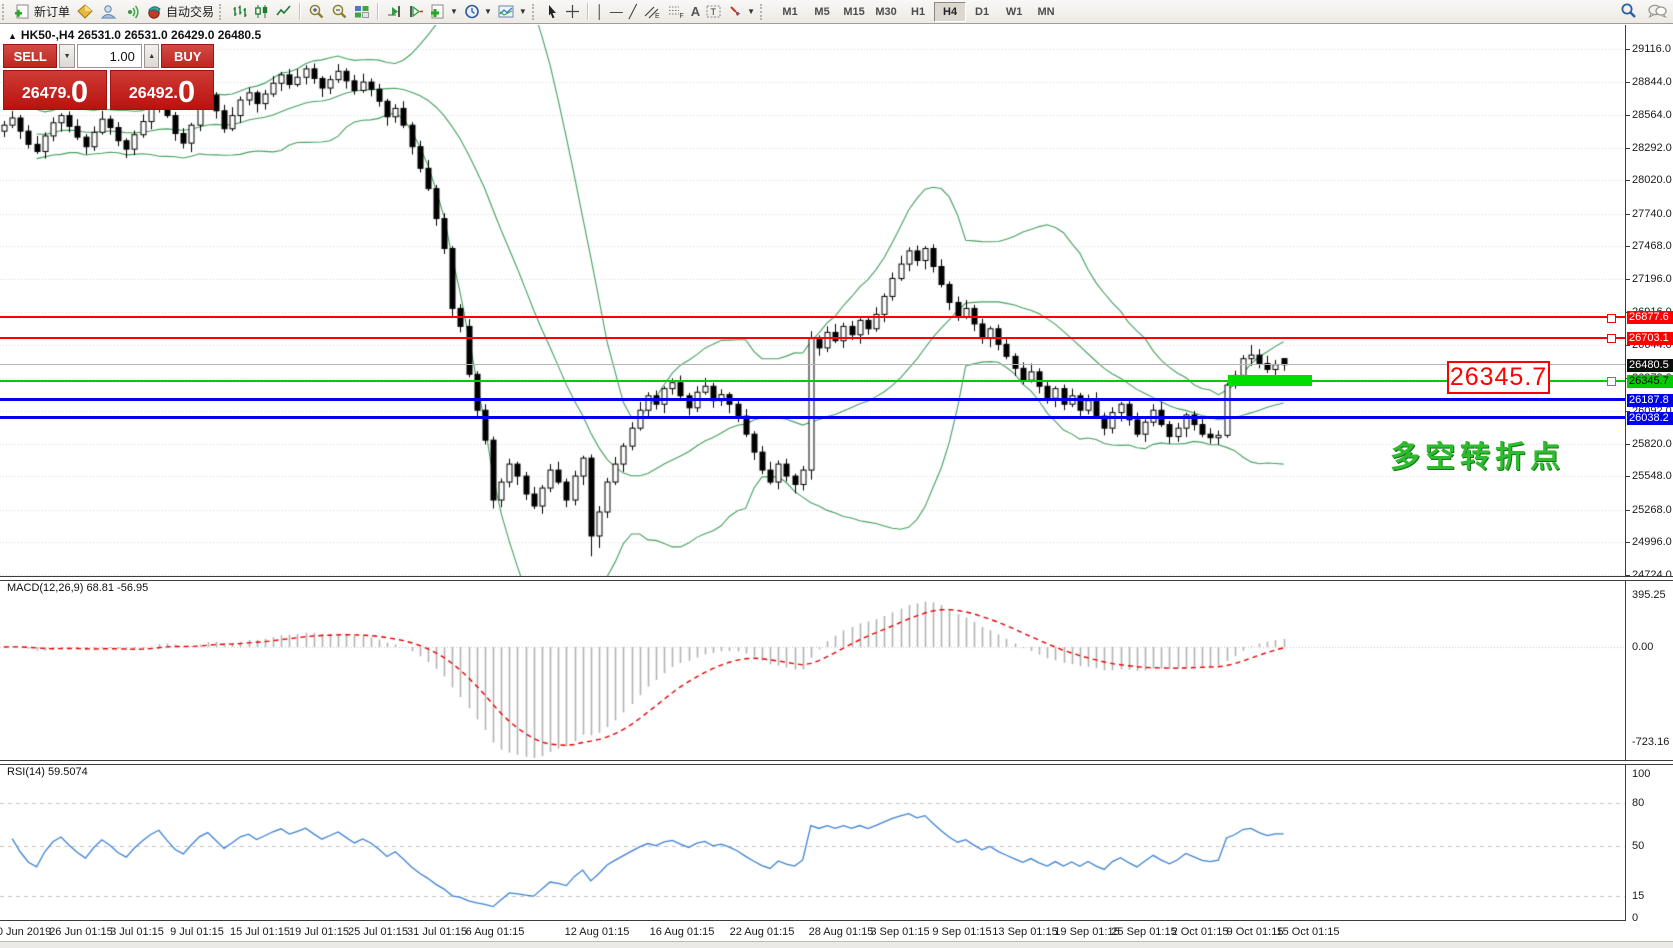 The height and width of the screenshot is (948, 1673). Describe the element at coordinates (854, 12) in the screenshot. I see `tab-timeframe-M15: M15` at that location.